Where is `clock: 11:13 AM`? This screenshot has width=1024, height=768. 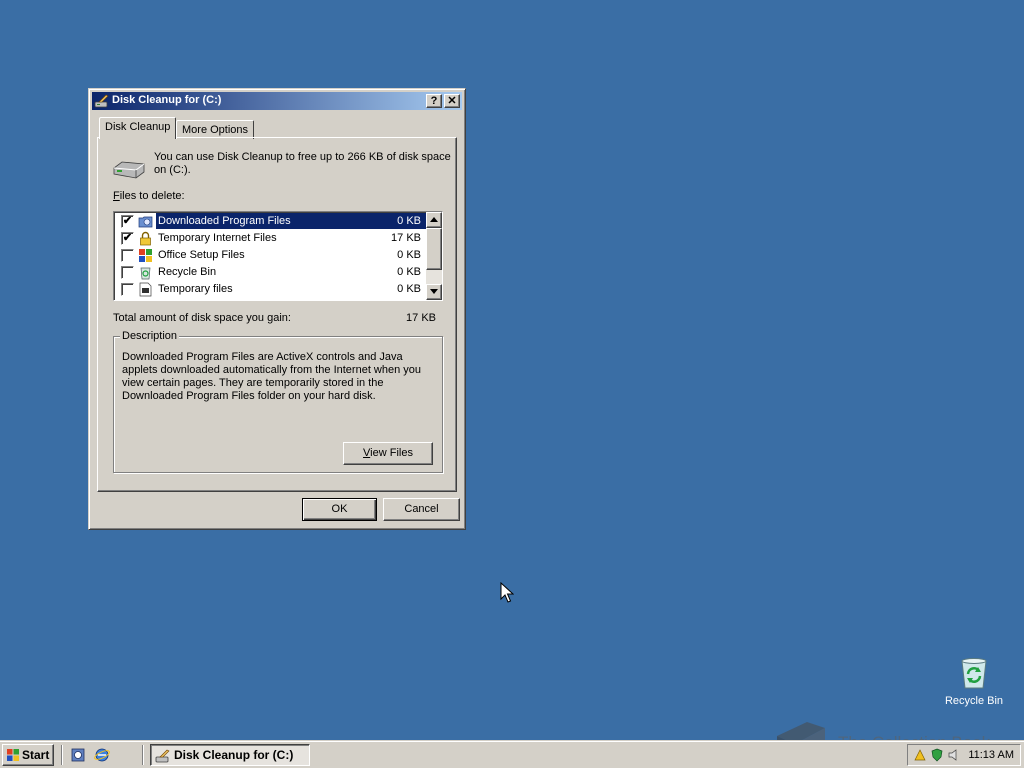 clock: 11:13 AM is located at coordinates (991, 755).